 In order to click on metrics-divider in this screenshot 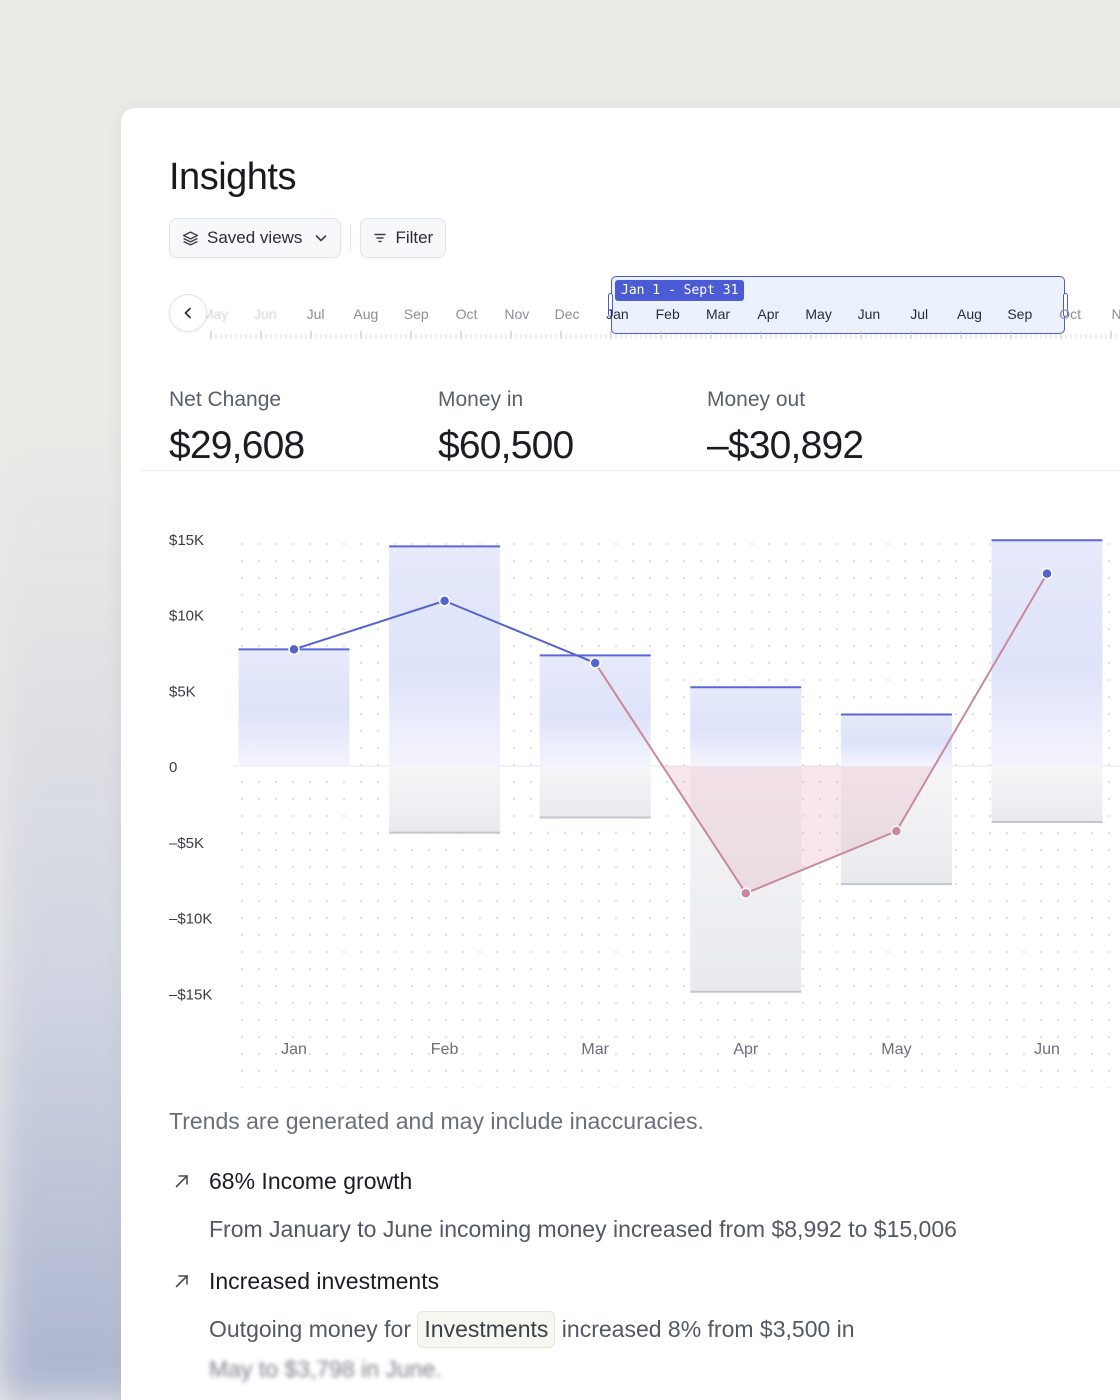, I will do `click(630, 470)`.